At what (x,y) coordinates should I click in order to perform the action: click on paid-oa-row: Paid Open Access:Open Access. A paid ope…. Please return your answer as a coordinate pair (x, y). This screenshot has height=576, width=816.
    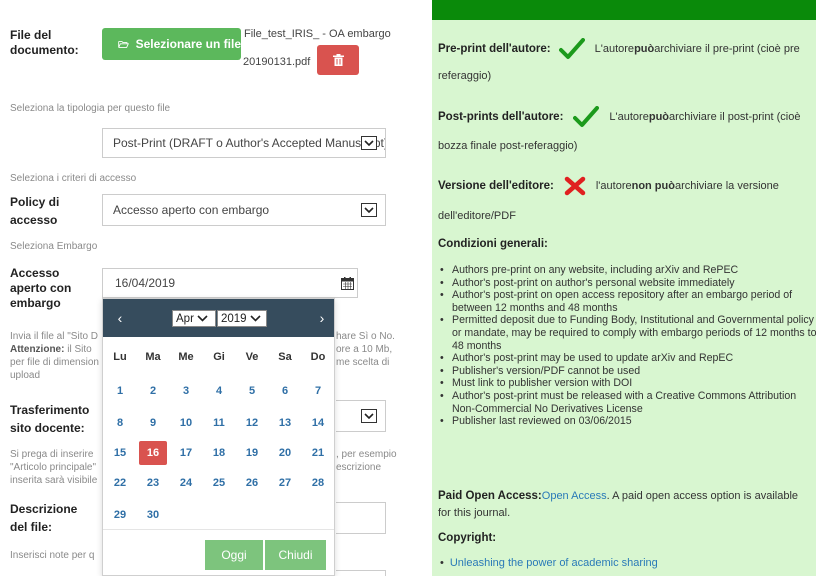
    Looking at the image, I should click on (618, 496).